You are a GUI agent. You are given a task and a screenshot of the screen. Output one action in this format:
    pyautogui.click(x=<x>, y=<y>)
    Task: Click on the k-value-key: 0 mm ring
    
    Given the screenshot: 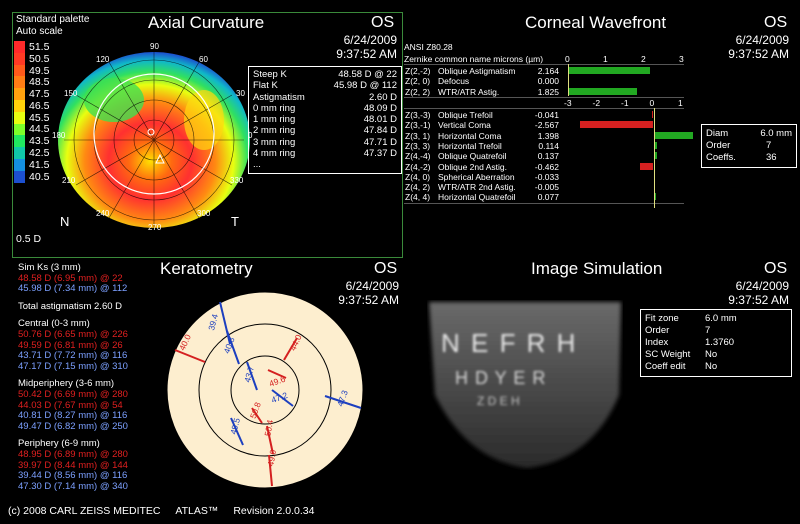 What is the action you would take?
    pyautogui.click(x=274, y=108)
    